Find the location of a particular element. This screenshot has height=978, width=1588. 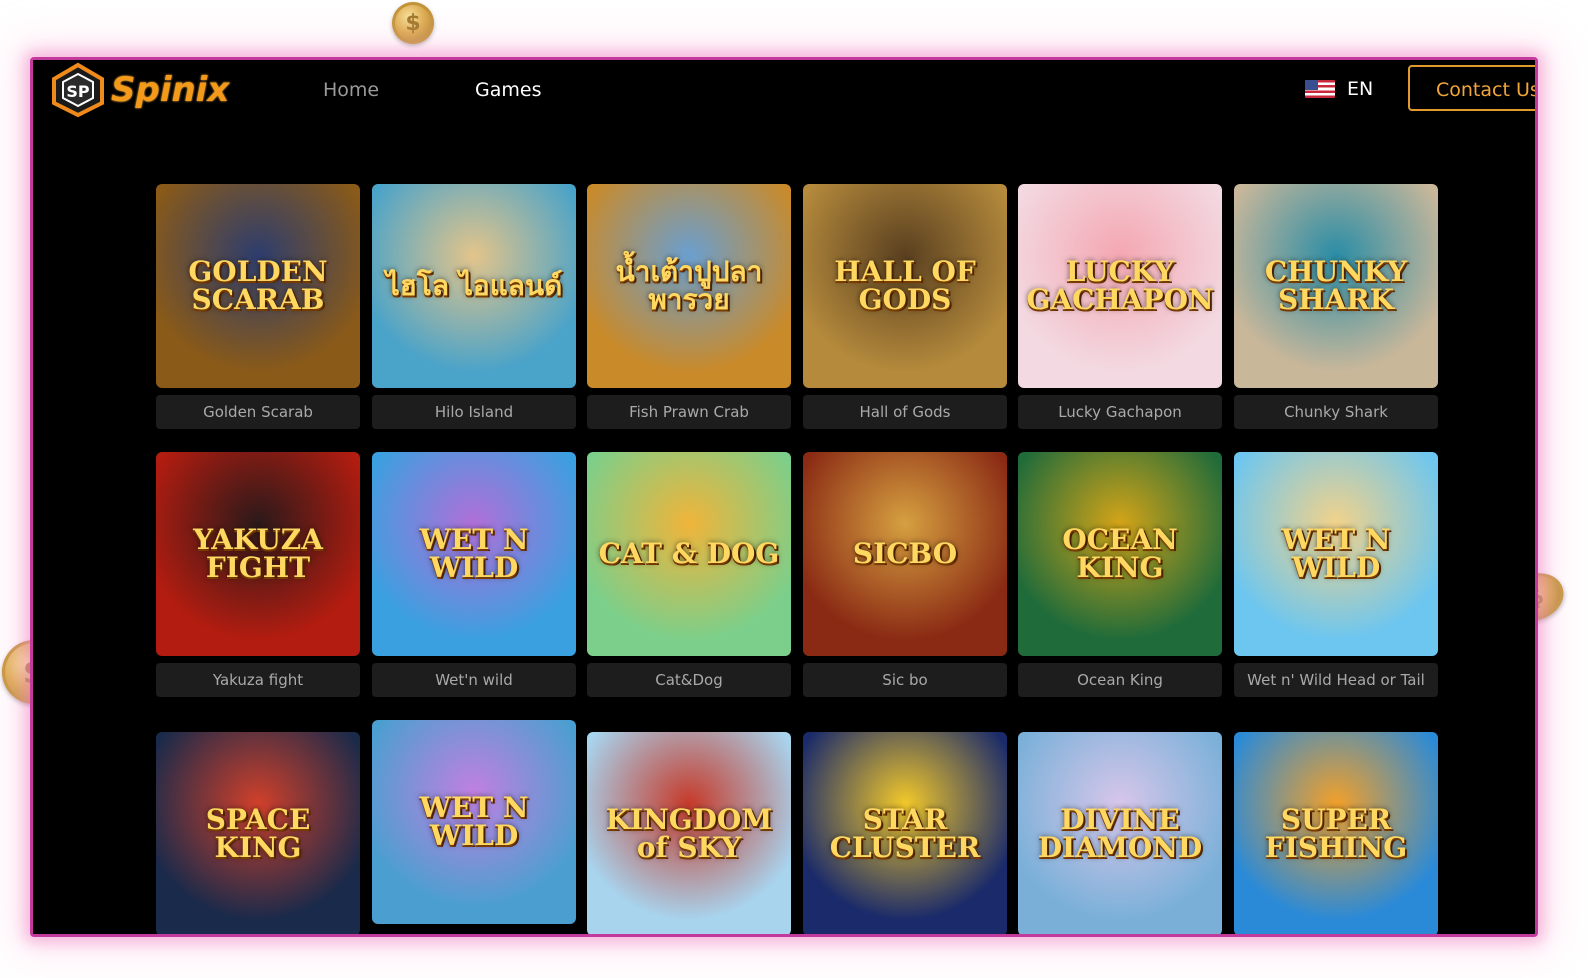

game-thumbnail: CAT & DOG is located at coordinates (689, 554).